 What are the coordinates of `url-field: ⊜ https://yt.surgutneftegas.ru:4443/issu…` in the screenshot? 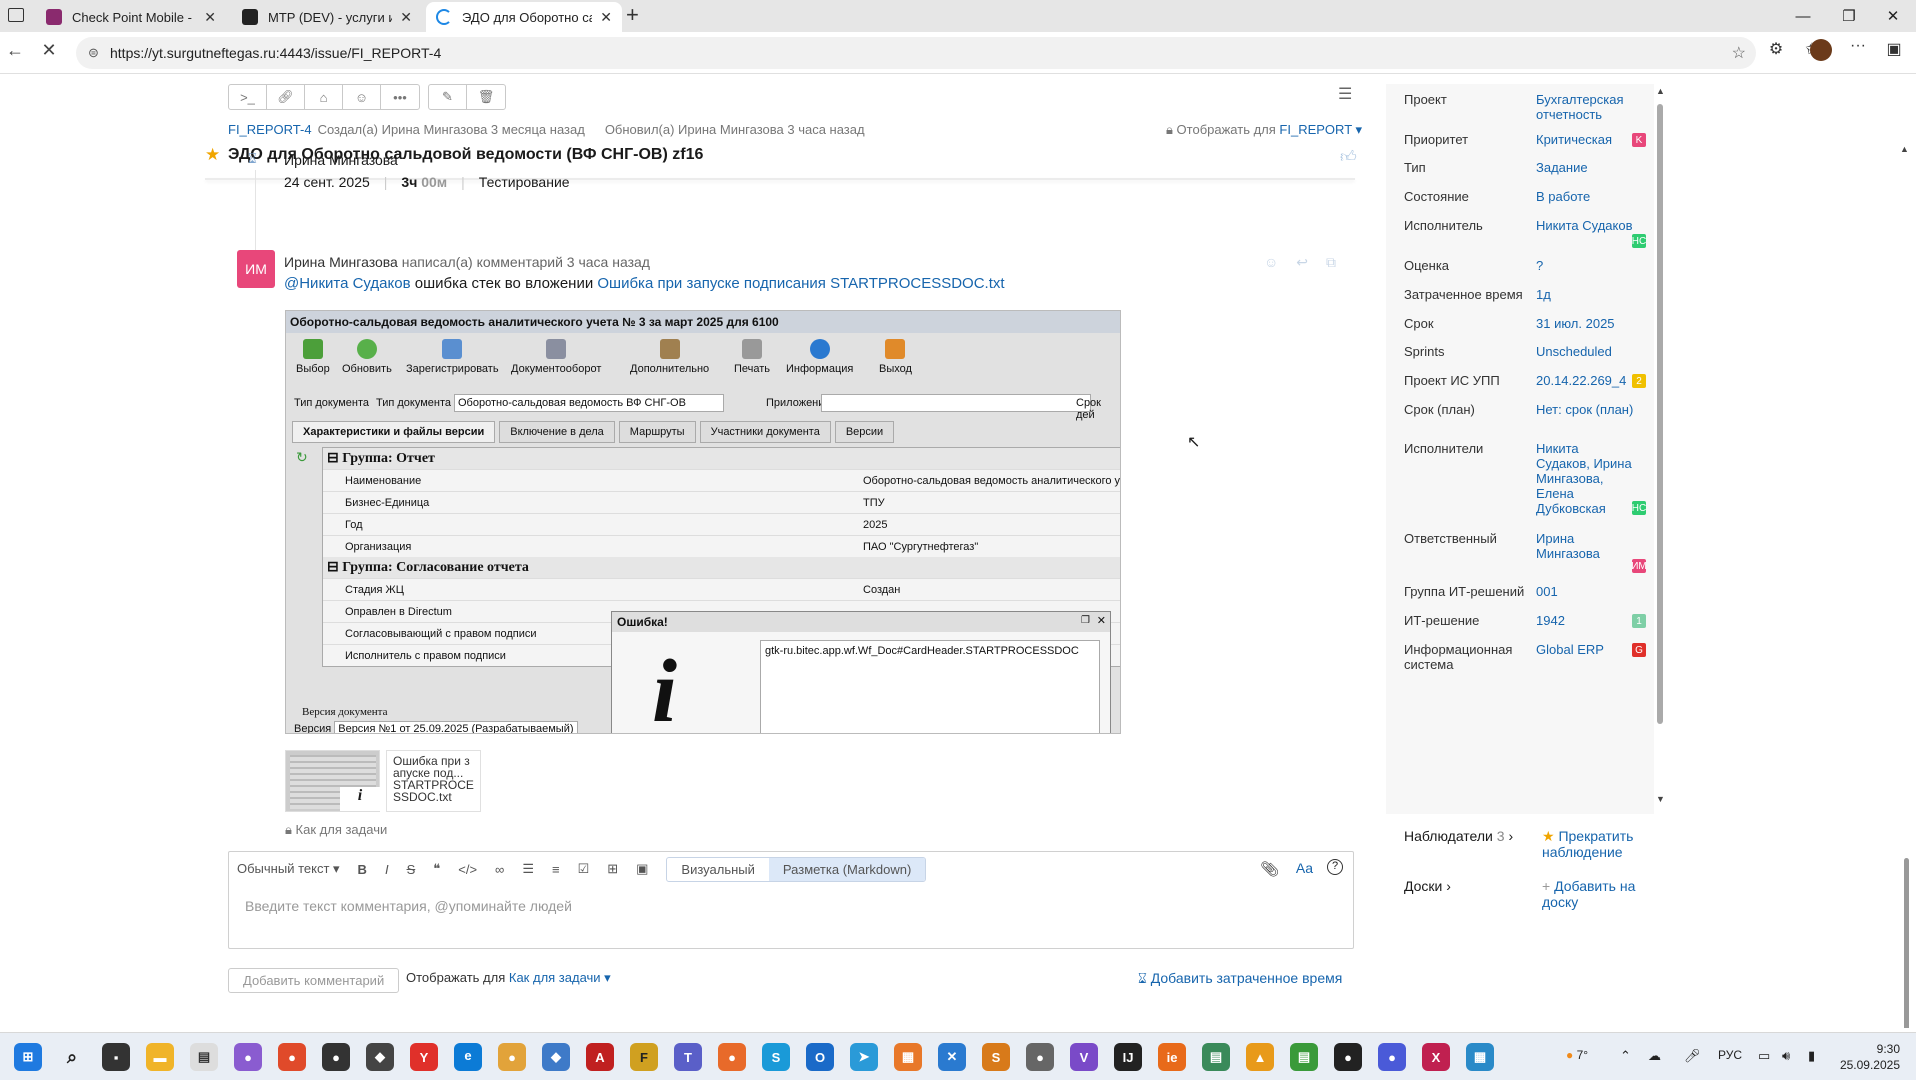 It's located at (916, 53).